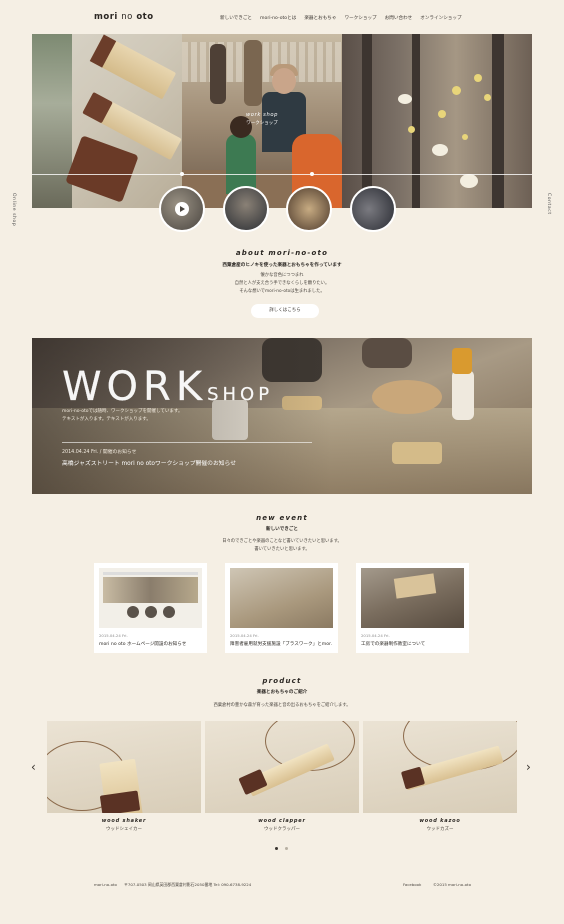 The width and height of the screenshot is (564, 924). What do you see at coordinates (412, 884) in the screenshot?
I see `footer-facebook-link: Facebook` at bounding box center [412, 884].